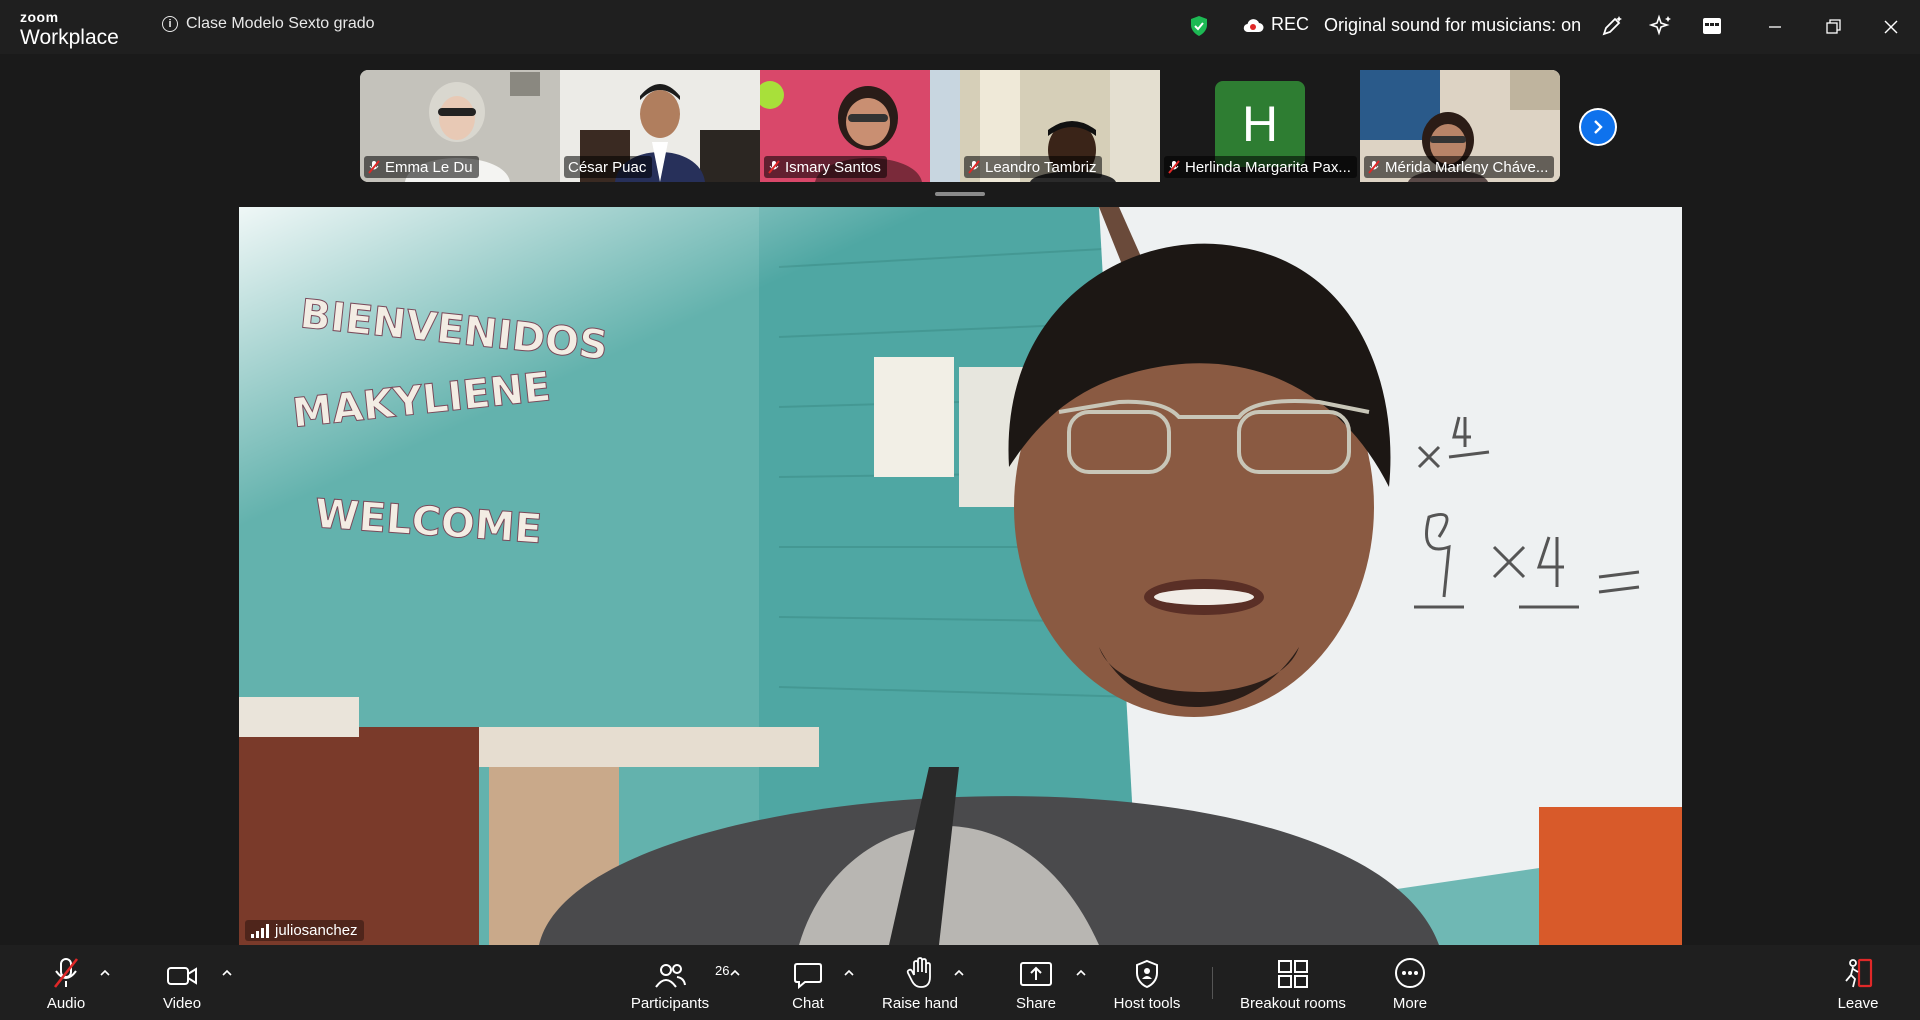  Describe the element at coordinates (39, 17) in the screenshot. I see `logo-zoom-text: zoom` at that location.